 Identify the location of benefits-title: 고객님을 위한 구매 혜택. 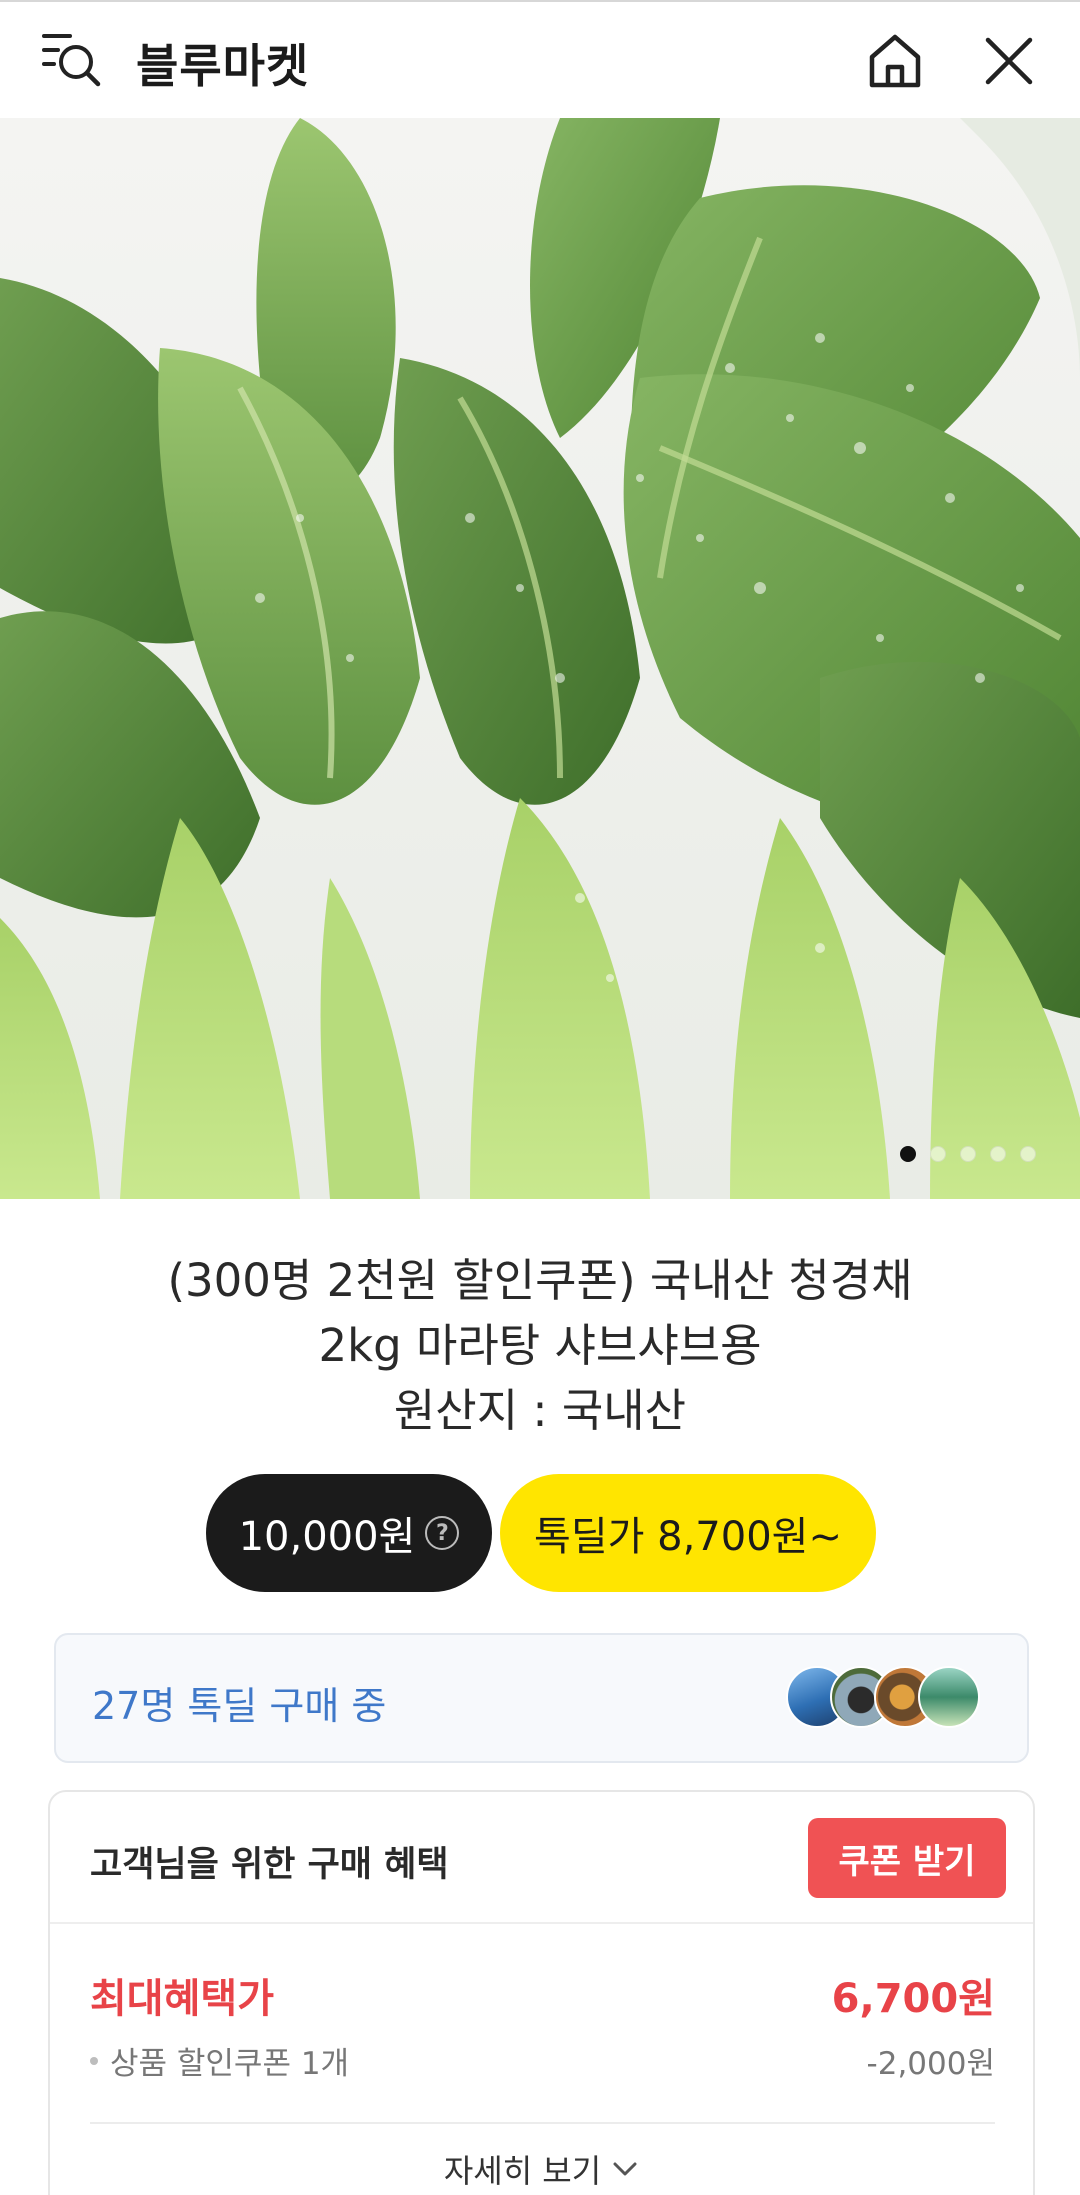
(269, 1865).